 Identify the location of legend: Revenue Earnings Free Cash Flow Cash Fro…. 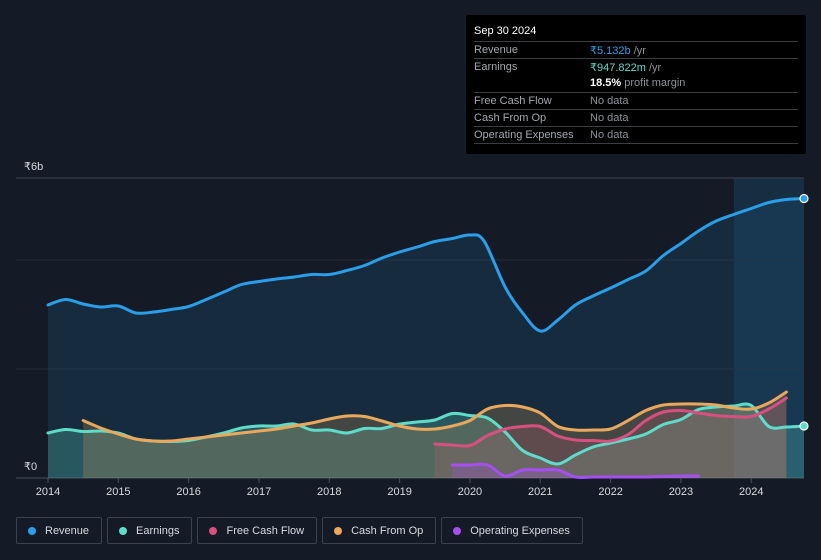
(299, 530).